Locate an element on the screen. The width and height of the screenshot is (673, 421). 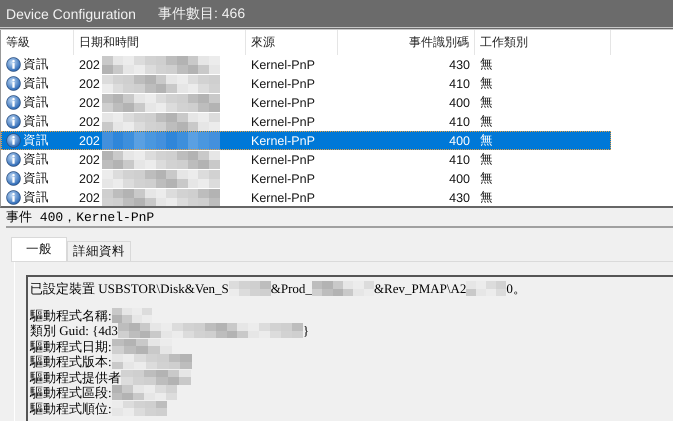
event-count: 事件數目: 466 is located at coordinates (202, 13).